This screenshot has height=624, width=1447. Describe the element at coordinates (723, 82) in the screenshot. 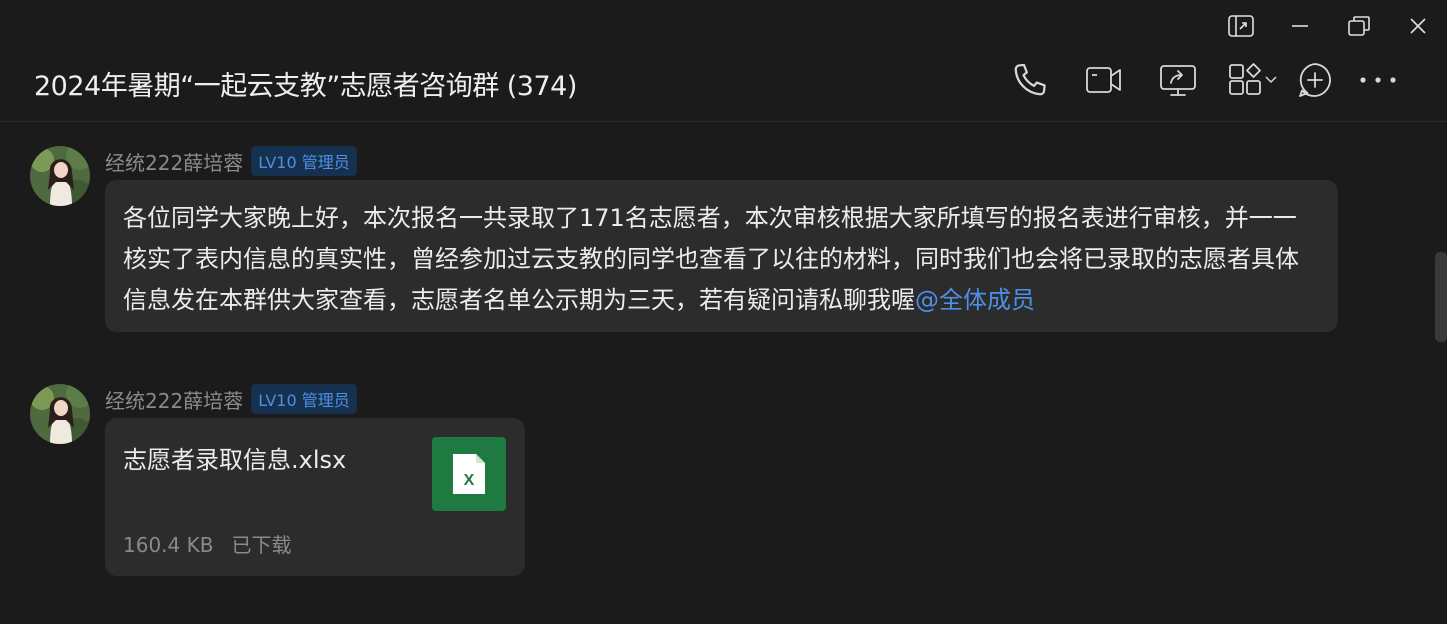

I see `chat-header: 2024年暑期“一起云支教”志愿者咨询群 (374)` at that location.